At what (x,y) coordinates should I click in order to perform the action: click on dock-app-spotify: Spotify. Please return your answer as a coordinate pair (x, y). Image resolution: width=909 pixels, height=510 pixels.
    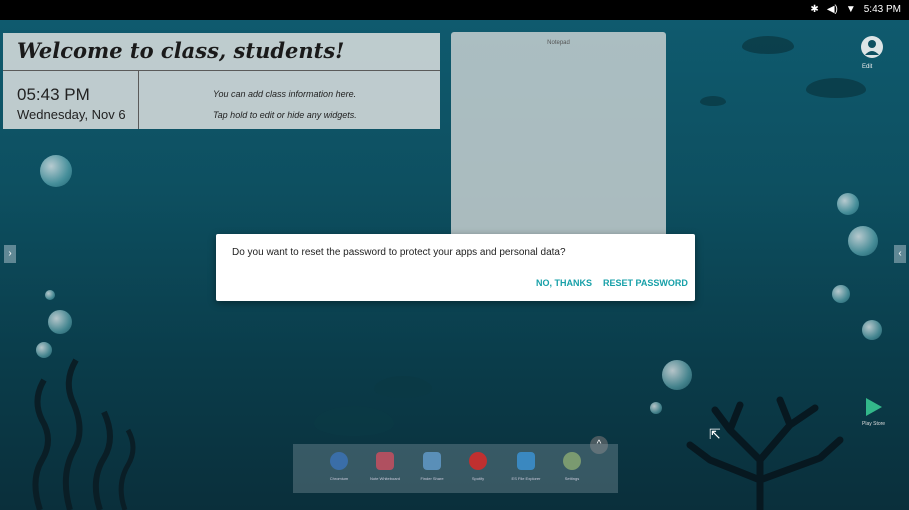
    Looking at the image, I should click on (478, 466).